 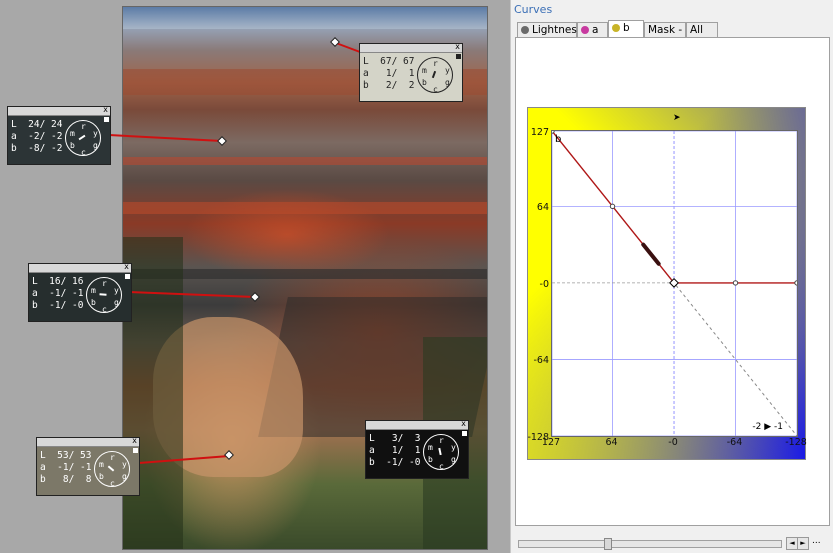 I want to click on tab-lightness: Lightness, so click(x=549, y=29).